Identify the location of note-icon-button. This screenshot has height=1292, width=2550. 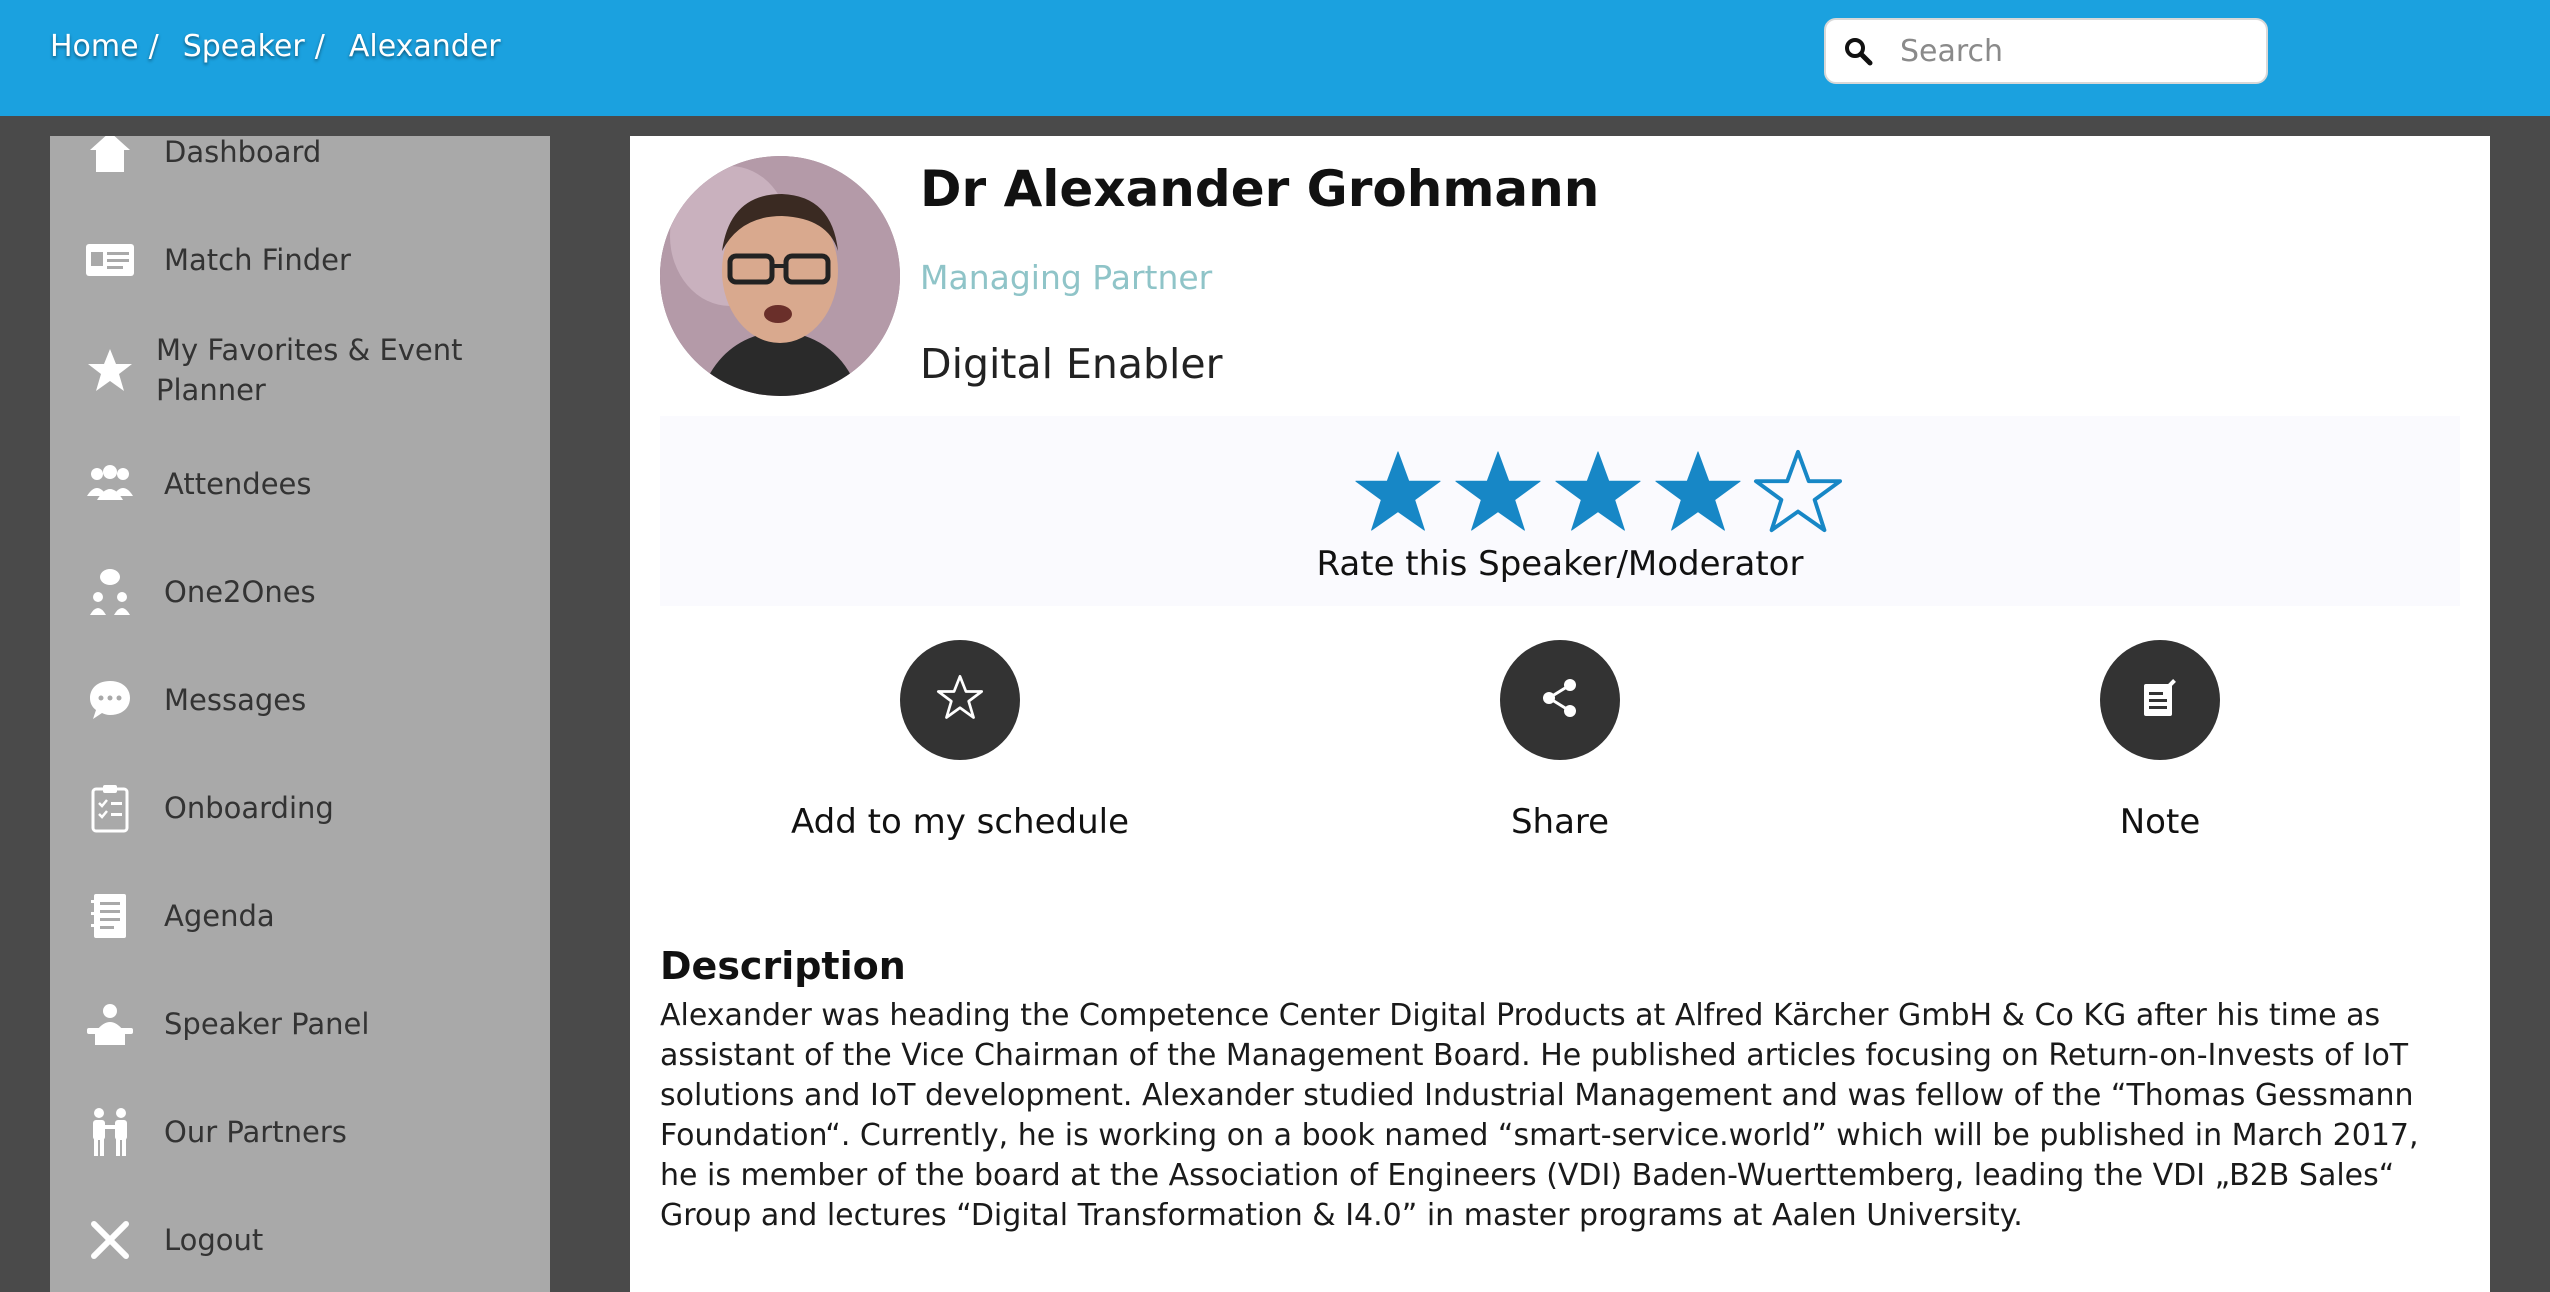
(2160, 700).